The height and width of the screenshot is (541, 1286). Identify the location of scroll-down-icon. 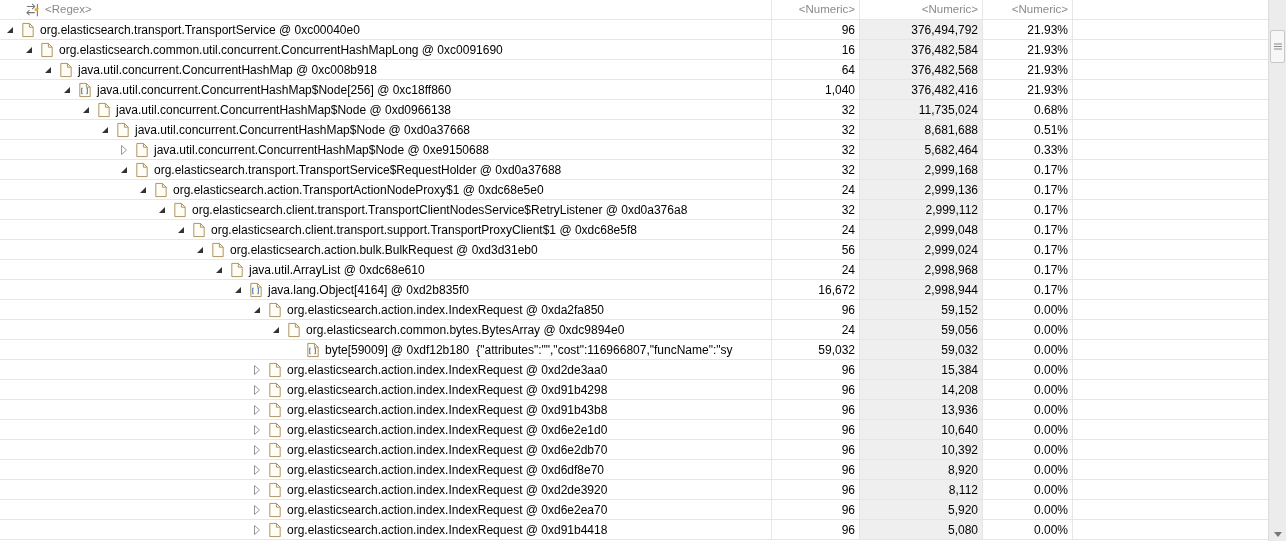
(1277, 534).